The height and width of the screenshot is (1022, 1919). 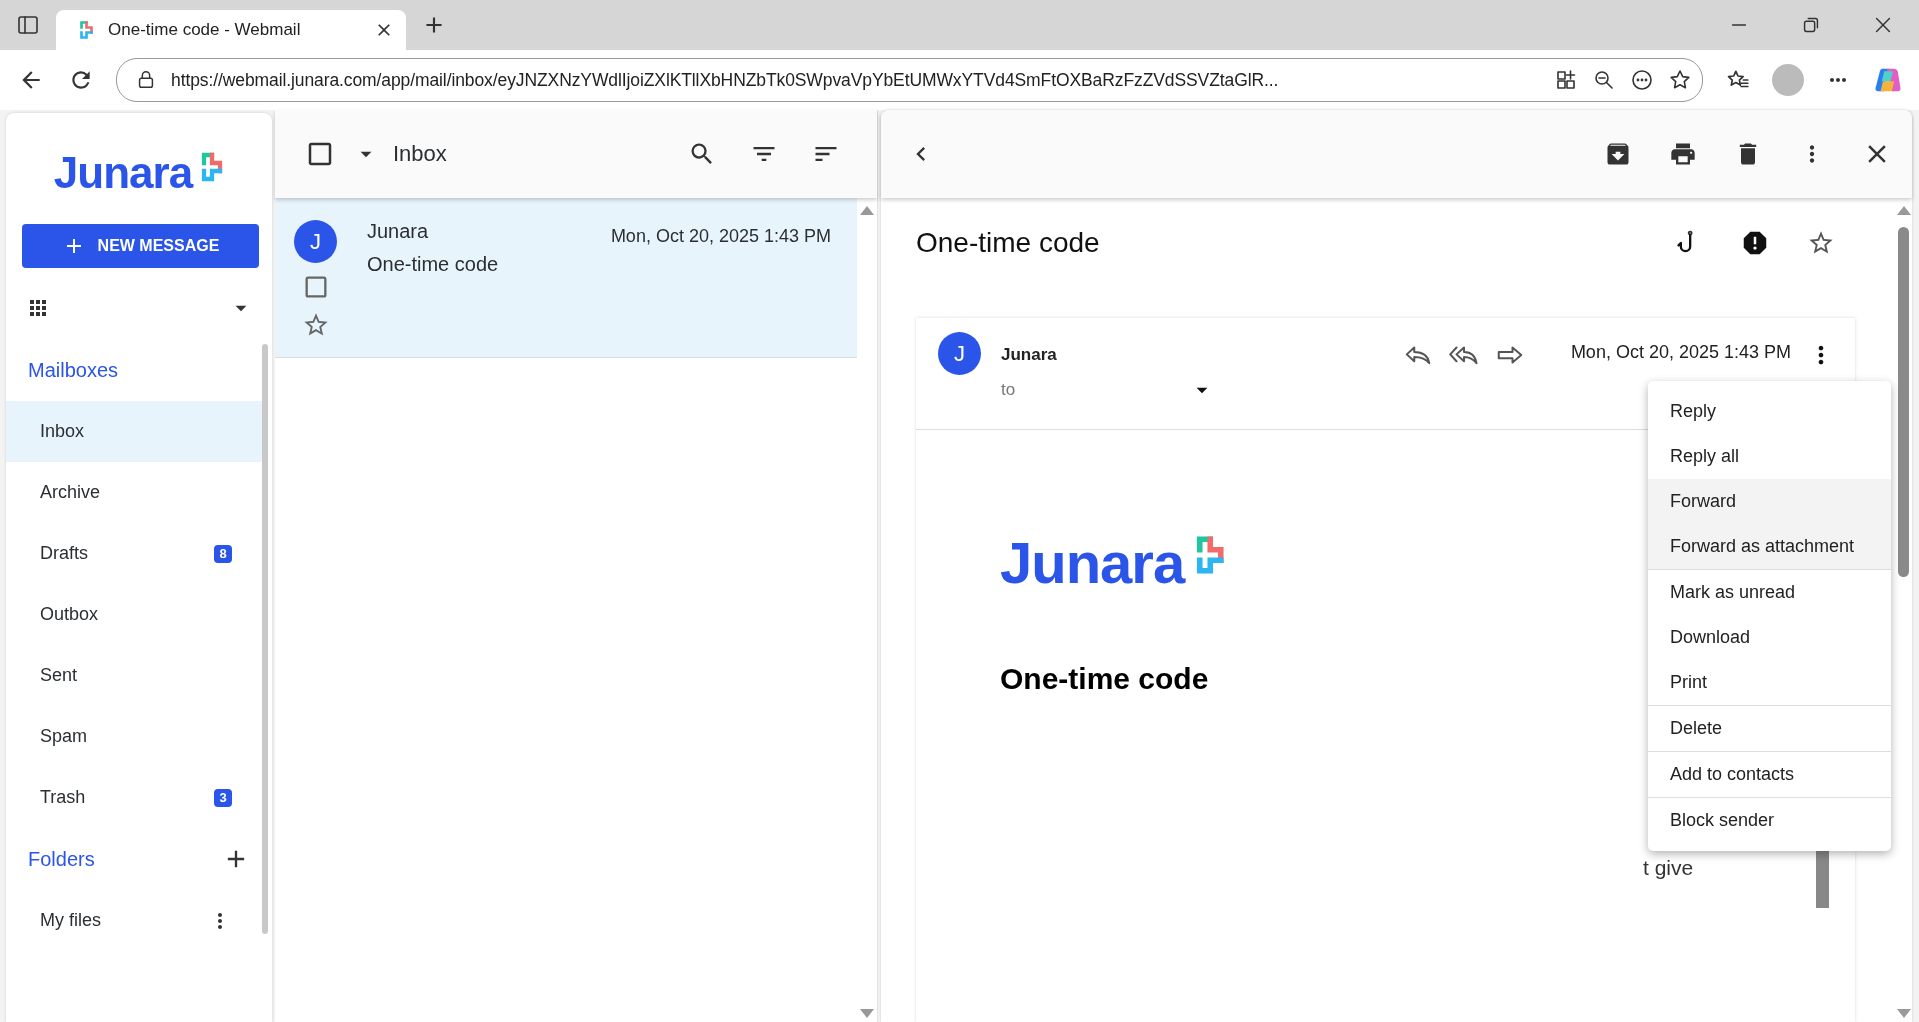 What do you see at coordinates (566, 278) in the screenshot?
I see `message-row: J Junara One-time code Mon, Oct 20, 2025 1:43 PM` at bounding box center [566, 278].